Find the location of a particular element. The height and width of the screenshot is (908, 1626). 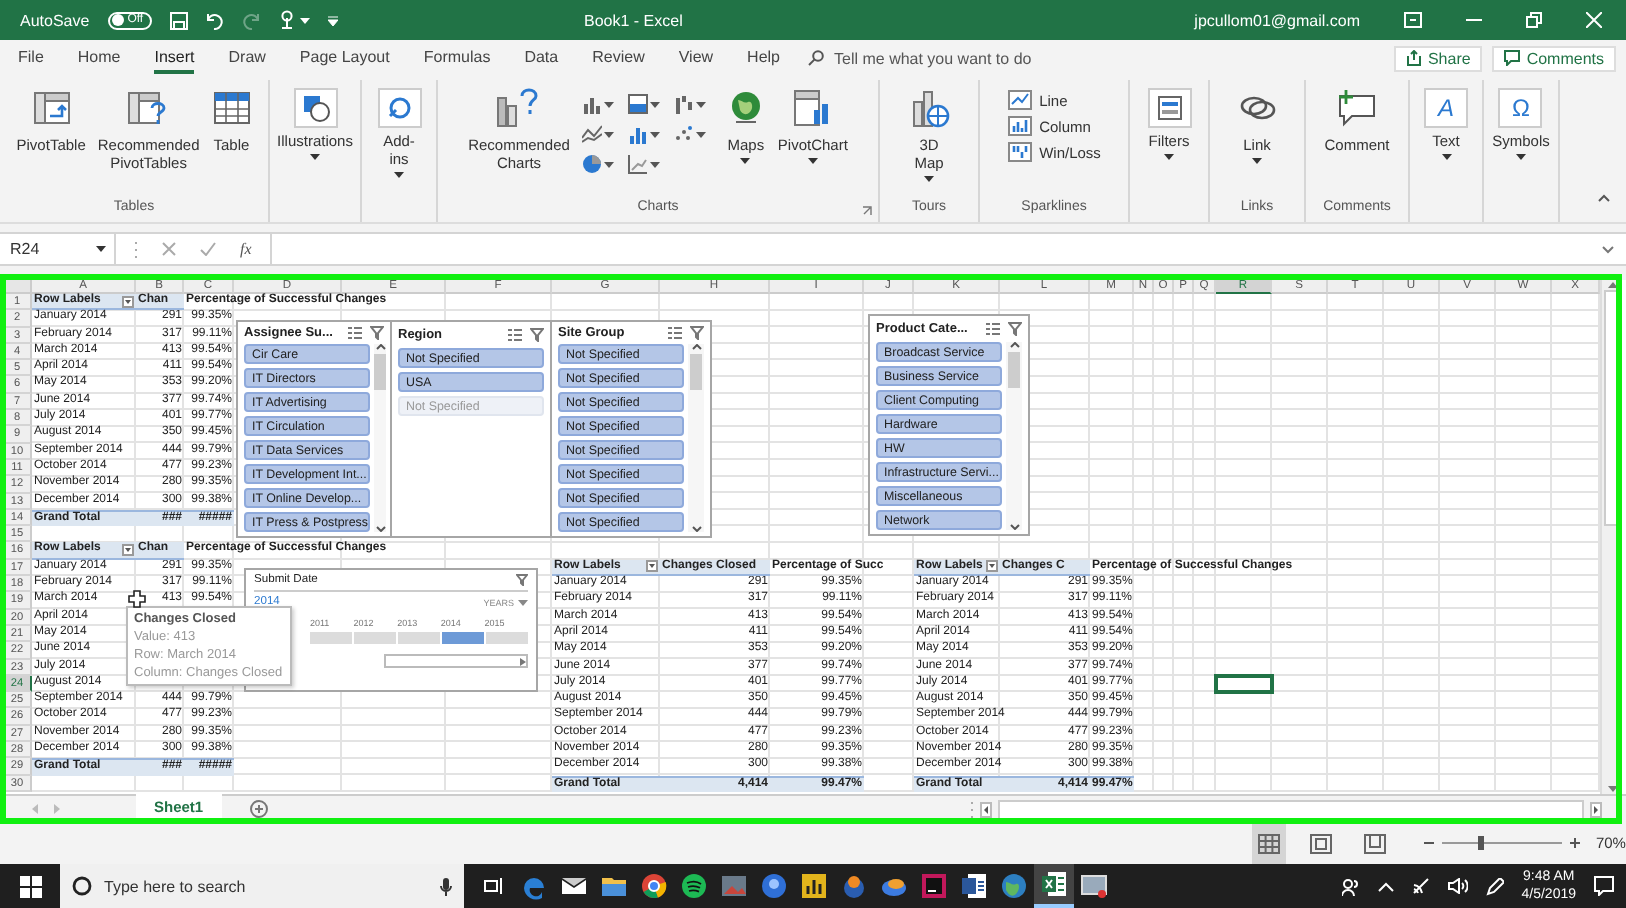

bar-chart-question-icon is located at coordinates (518, 108).